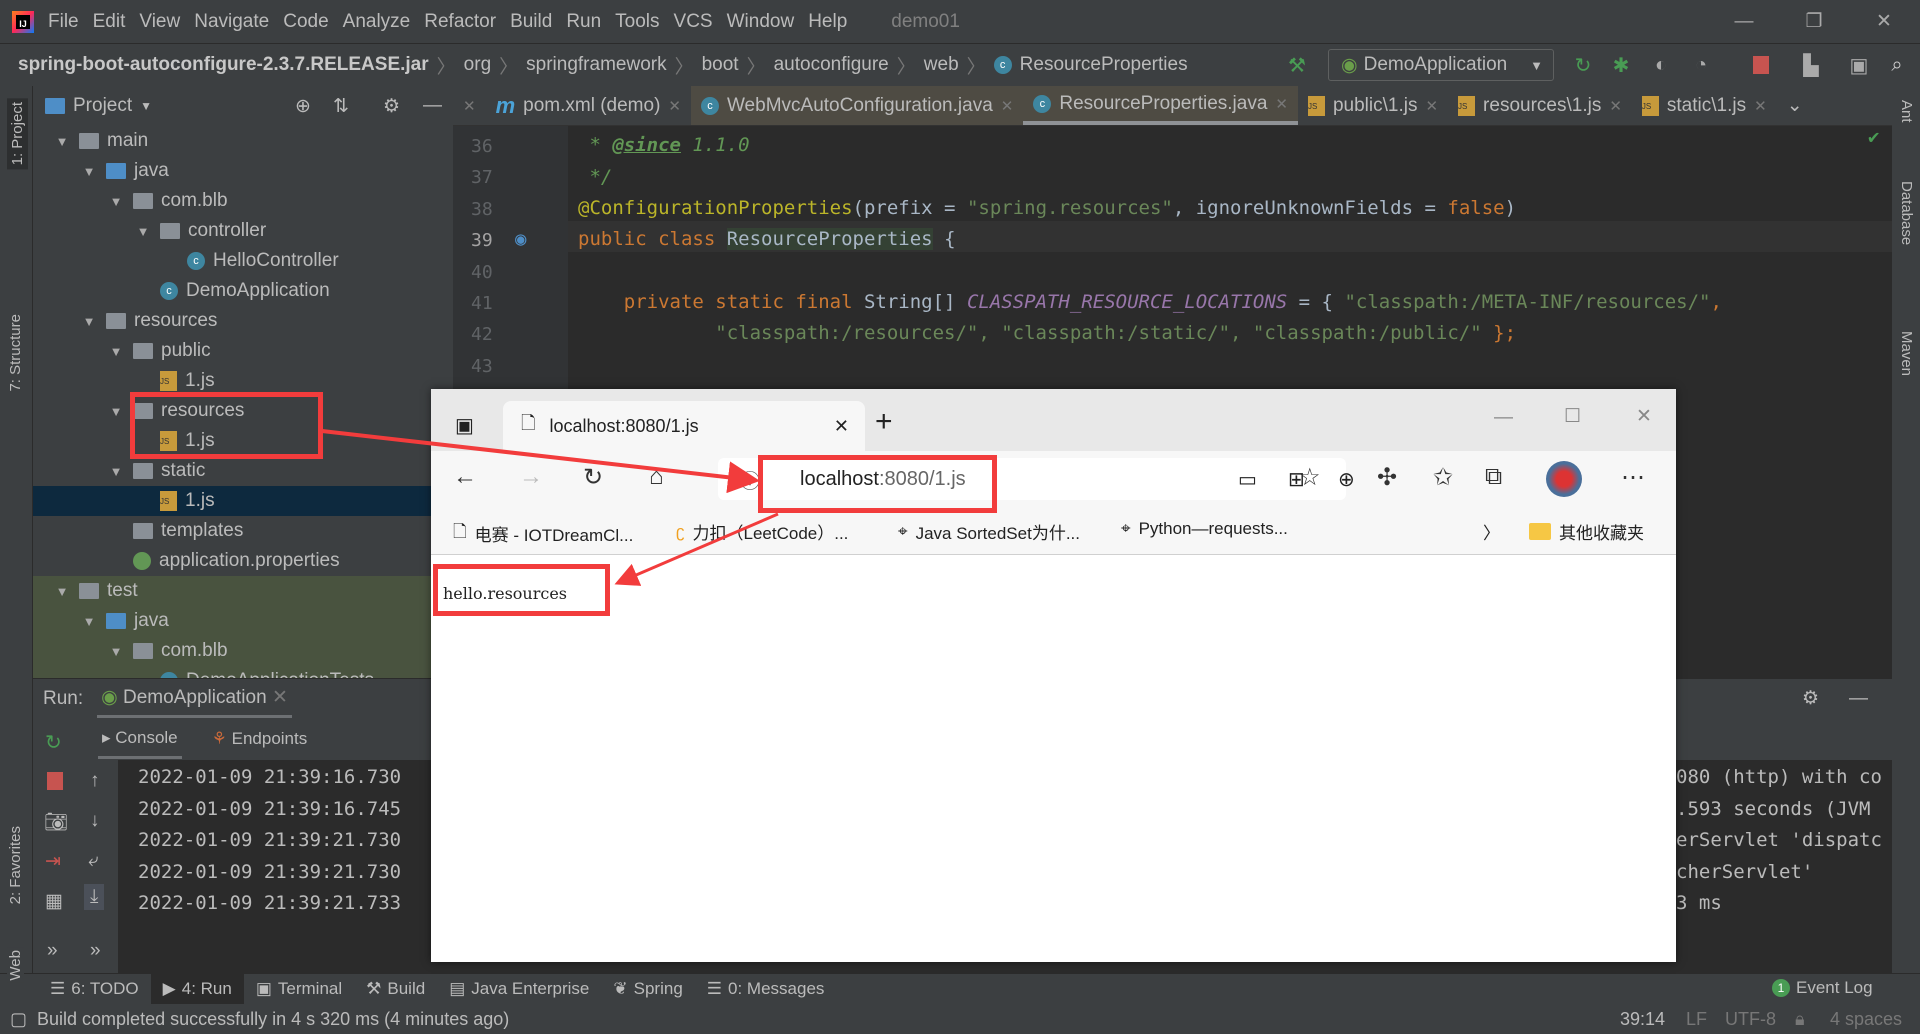  Describe the element at coordinates (194, 699) in the screenshot. I see `run-tab: ◉ DemoApplication ✕` at that location.